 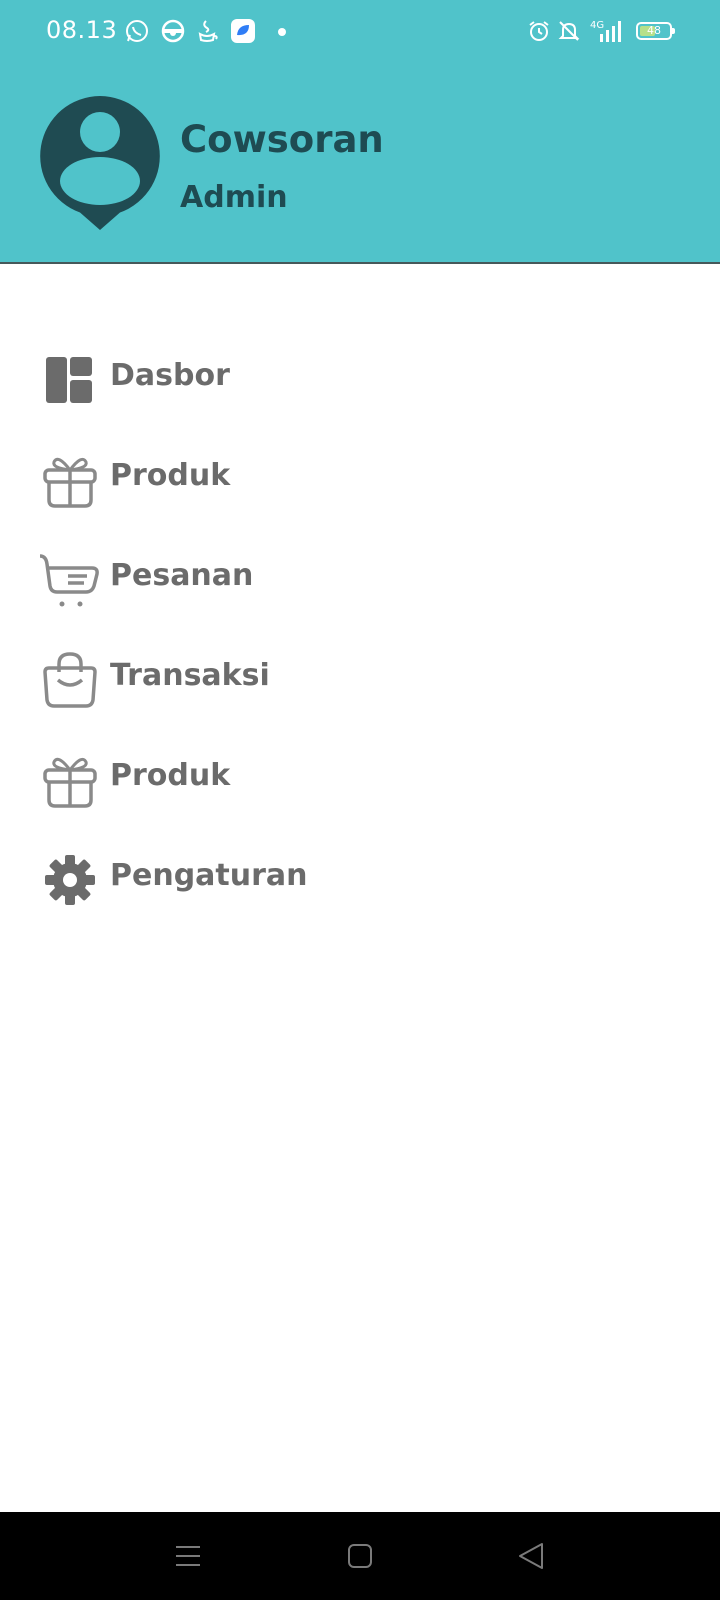 I want to click on back-icon, so click(x=531, y=1556).